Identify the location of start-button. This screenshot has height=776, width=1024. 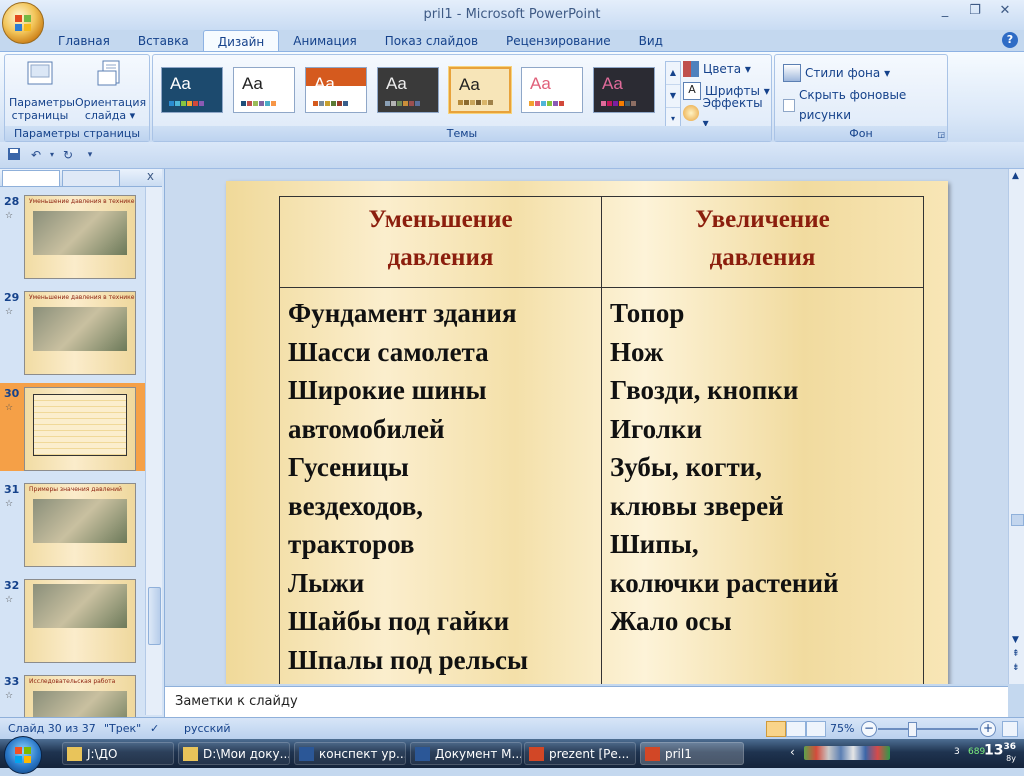
(23, 755).